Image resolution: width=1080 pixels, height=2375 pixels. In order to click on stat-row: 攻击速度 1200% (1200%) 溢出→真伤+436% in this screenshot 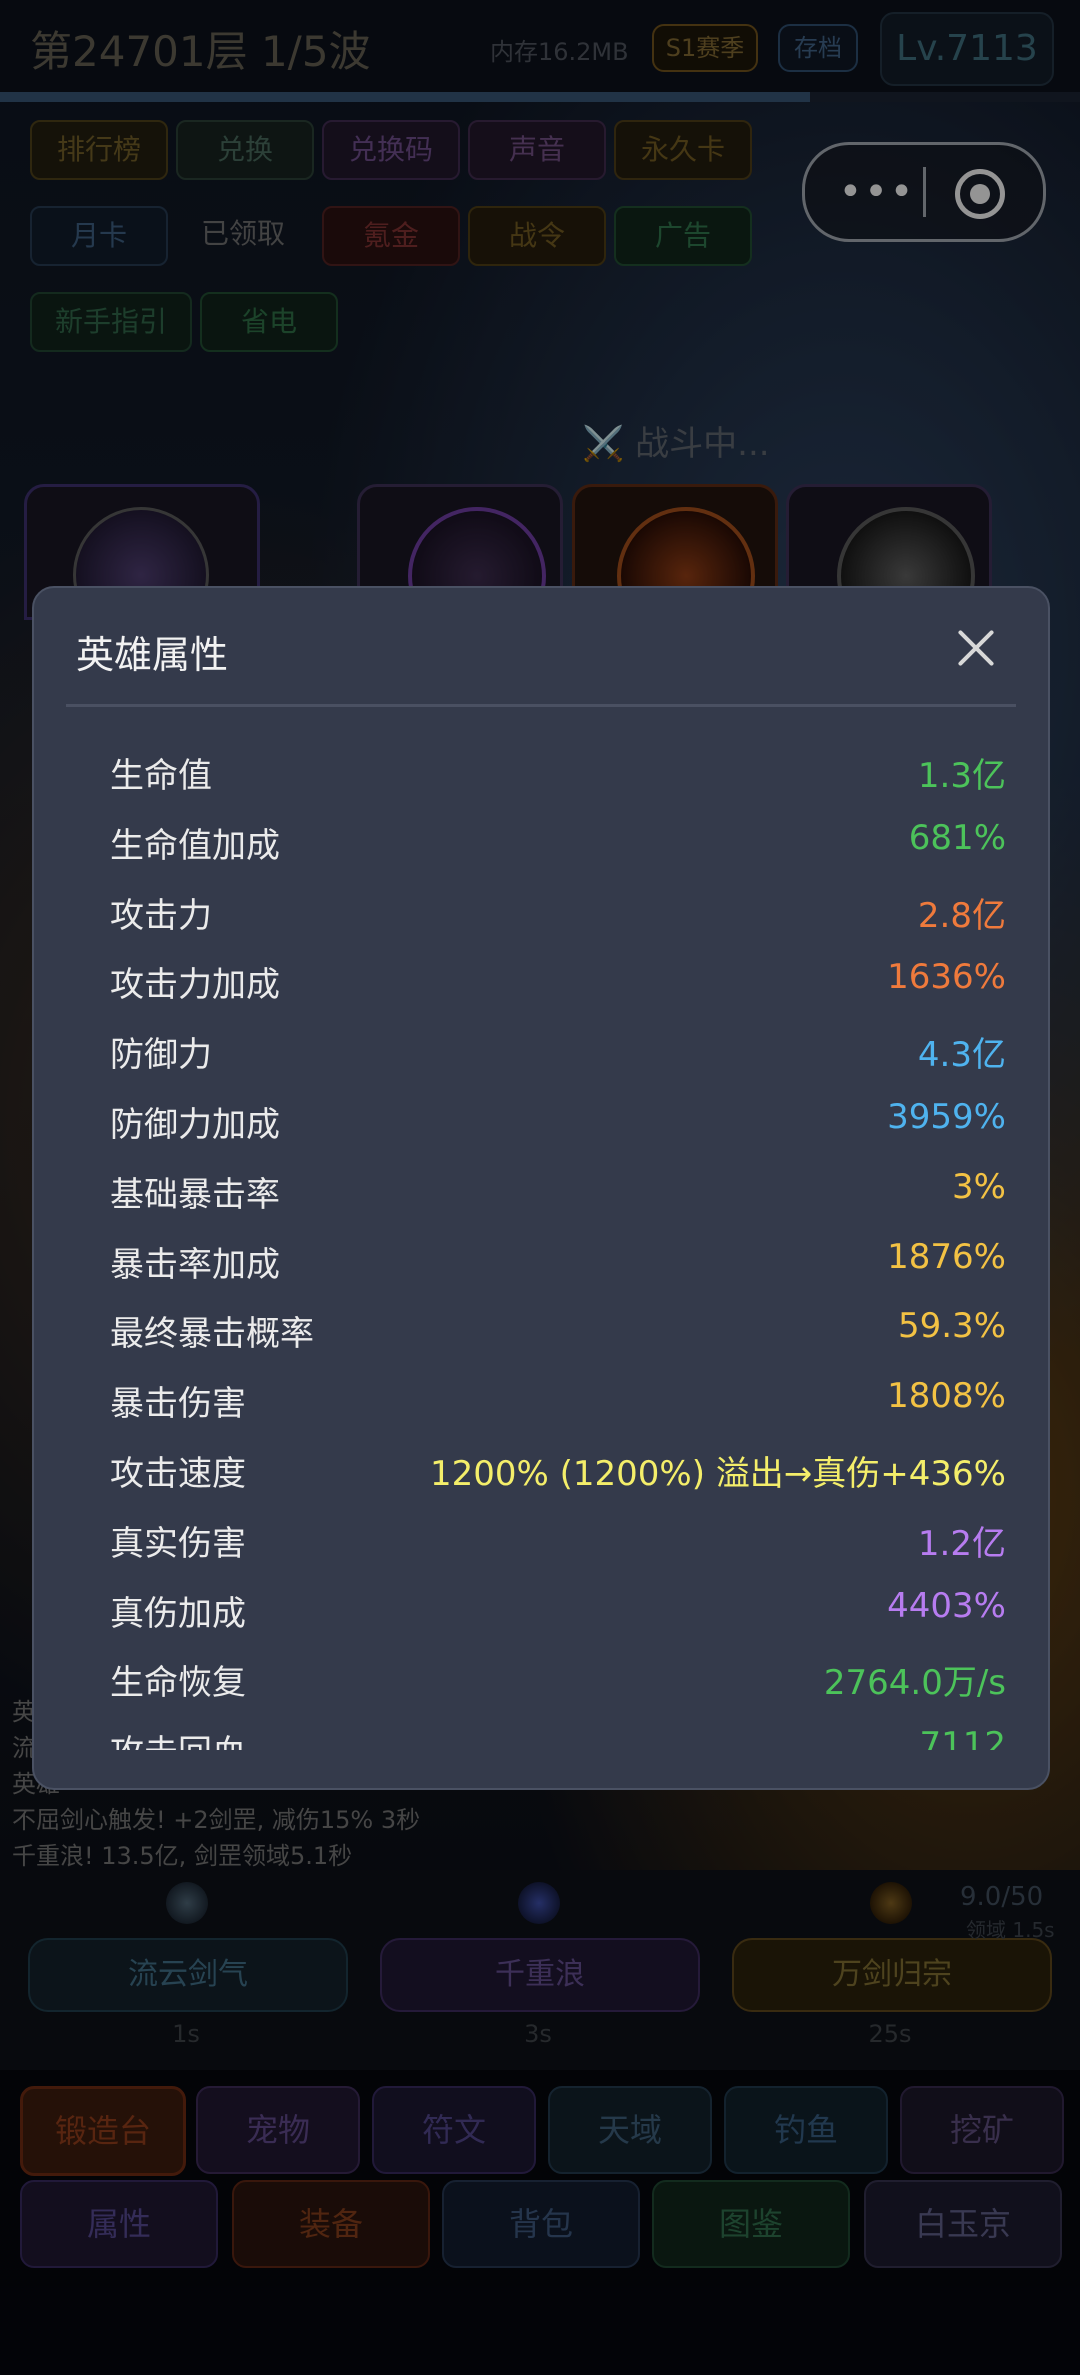, I will do `click(558, 1473)`.